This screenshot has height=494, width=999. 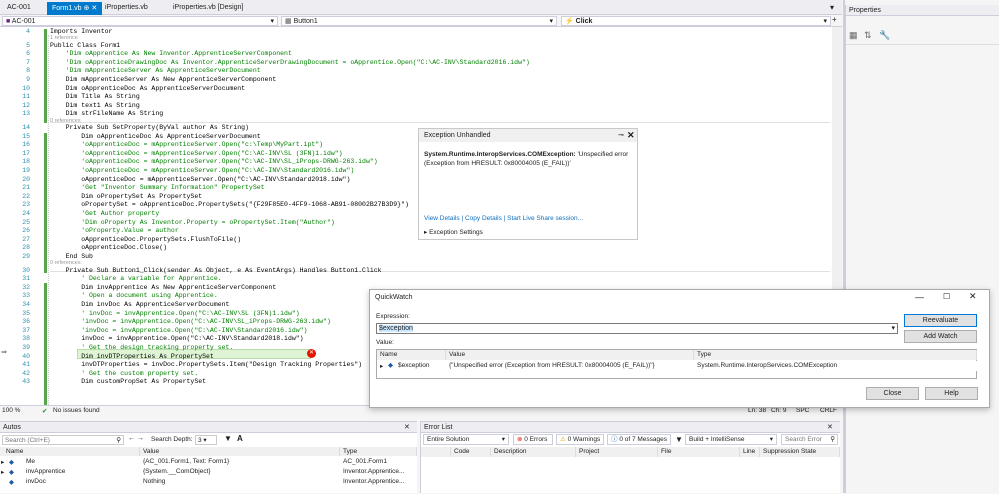 What do you see at coordinates (570, 355) in the screenshot?
I see `column-header: Value` at bounding box center [570, 355].